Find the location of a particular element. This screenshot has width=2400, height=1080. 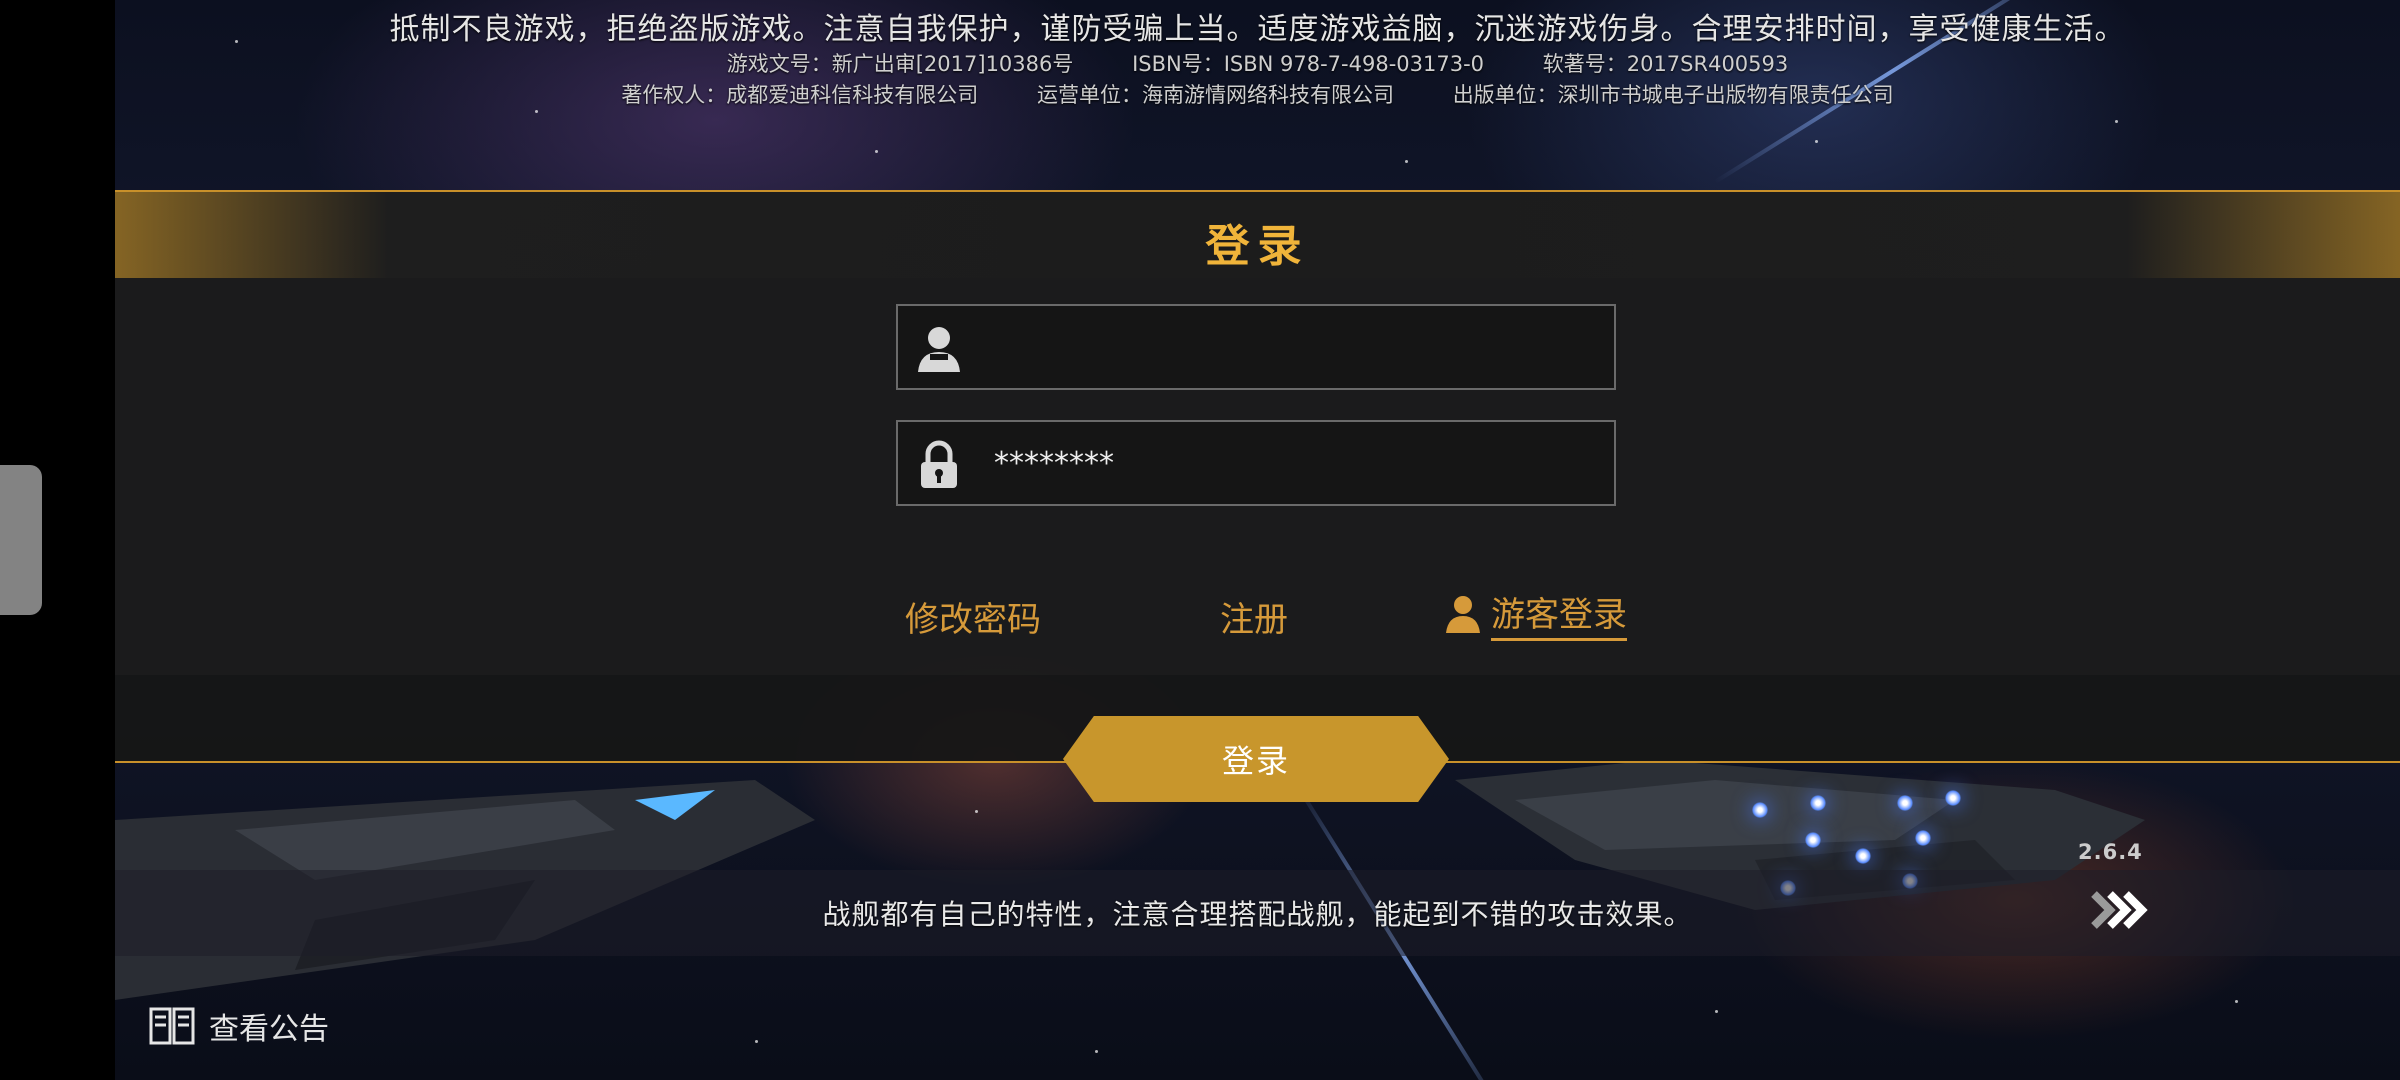

change-password-link: 修改密码 is located at coordinates (973, 616).